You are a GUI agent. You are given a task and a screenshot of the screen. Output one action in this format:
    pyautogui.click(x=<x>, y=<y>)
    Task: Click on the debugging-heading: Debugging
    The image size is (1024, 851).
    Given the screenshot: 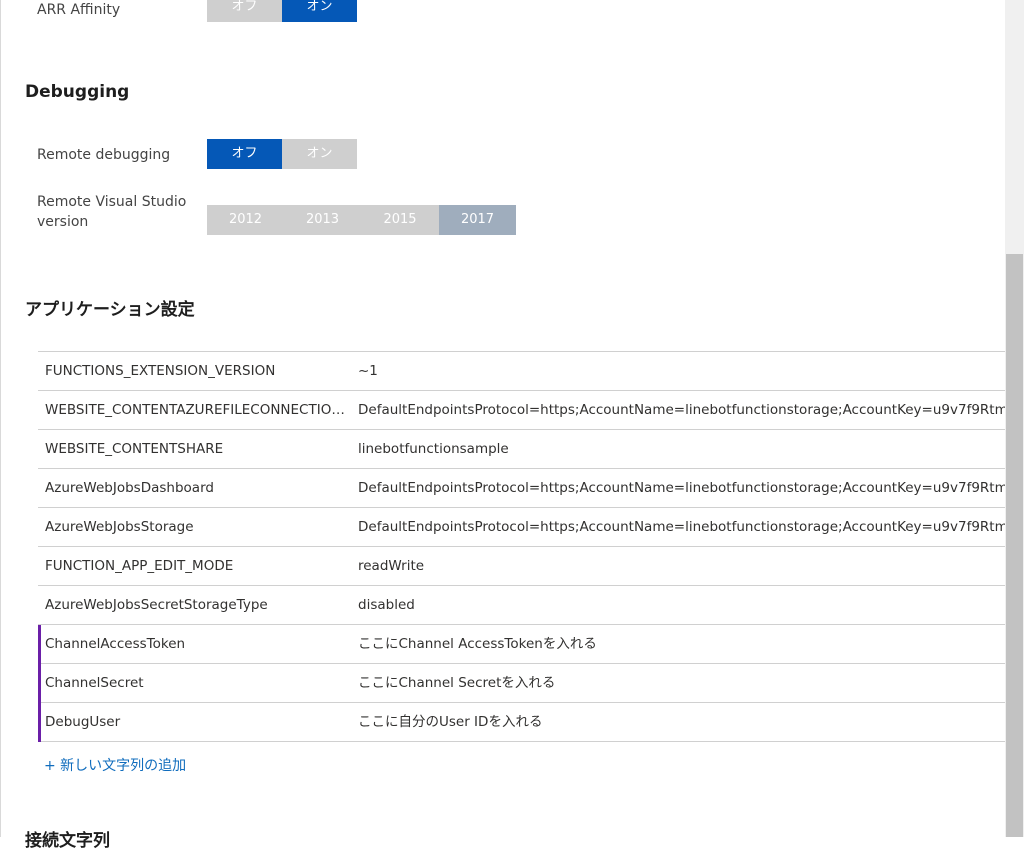 What is the action you would take?
    pyautogui.click(x=77, y=92)
    